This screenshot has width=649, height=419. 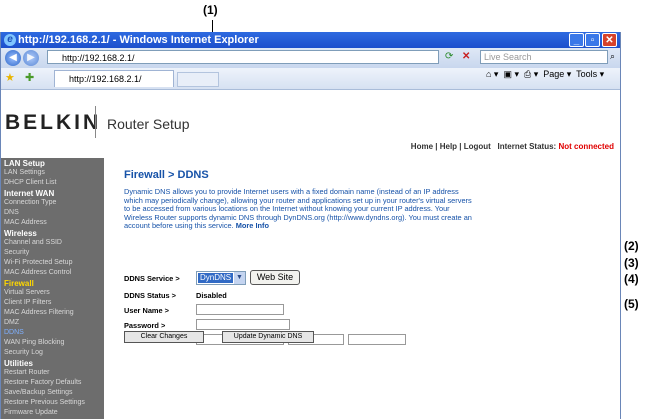 I want to click on address-field: http://192.168.2.1/, so click(x=243, y=57).